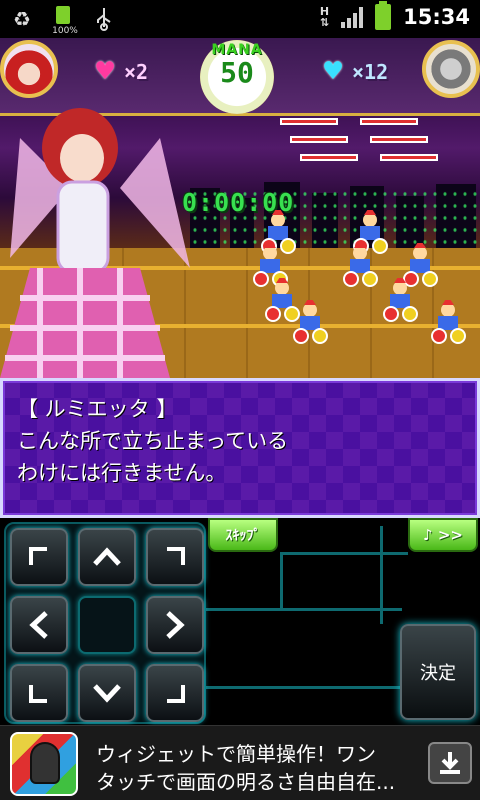 The image size is (480, 800). I want to click on corner-up-right-icon, so click(176, 556).